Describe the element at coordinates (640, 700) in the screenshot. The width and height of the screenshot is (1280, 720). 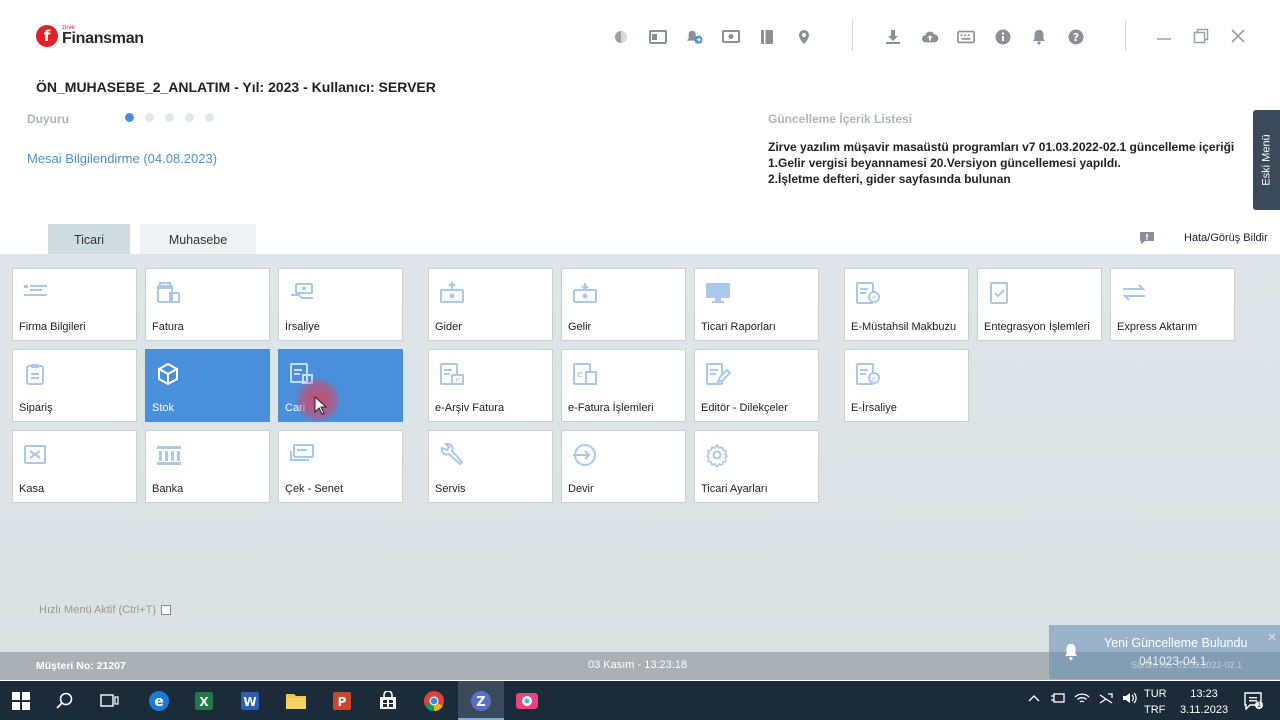
I see `windows-taskbar: e X W P Z` at that location.